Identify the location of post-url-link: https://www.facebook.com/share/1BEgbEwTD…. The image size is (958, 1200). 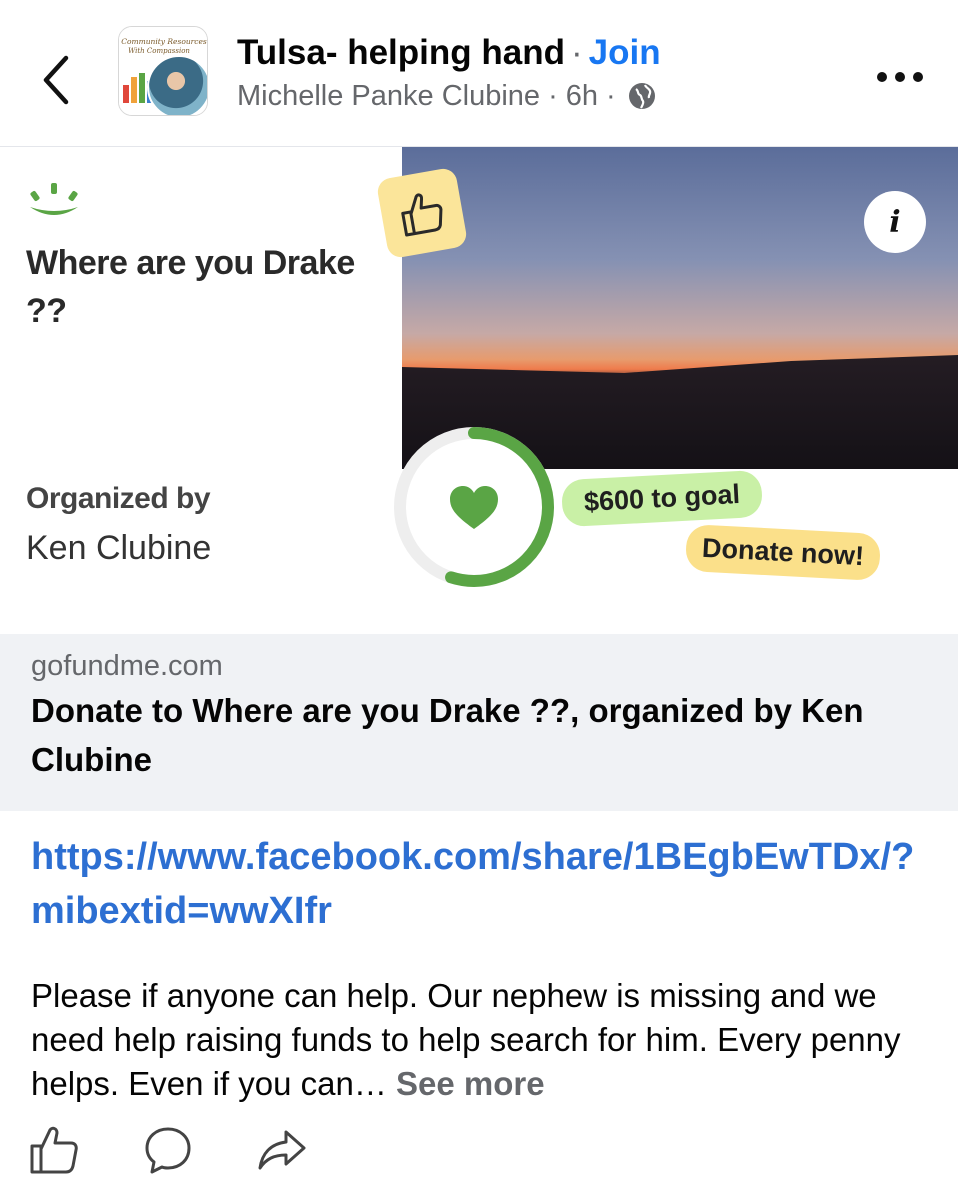
(481, 884).